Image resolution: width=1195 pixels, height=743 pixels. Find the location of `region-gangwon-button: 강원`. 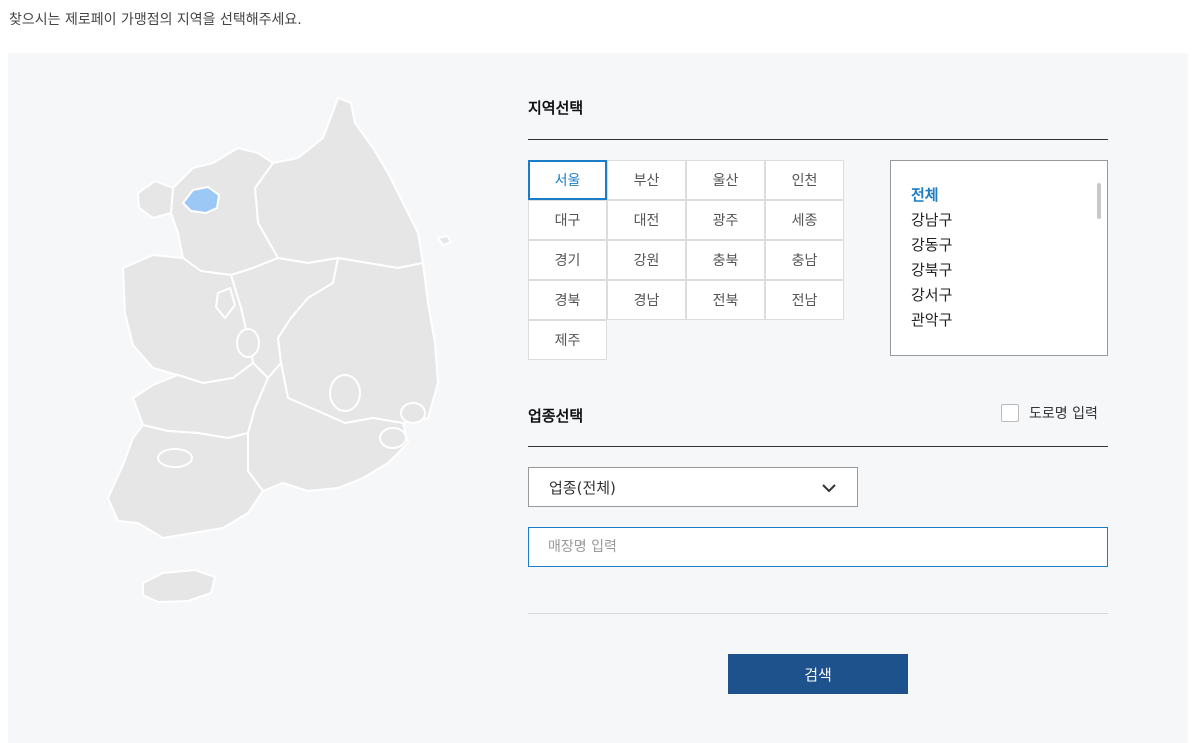

region-gangwon-button: 강원 is located at coordinates (646, 260).